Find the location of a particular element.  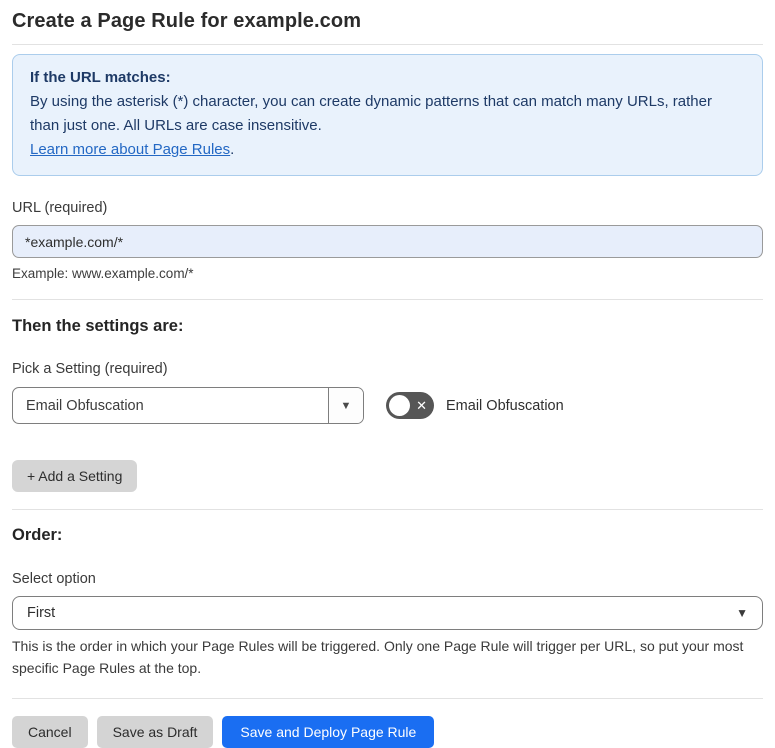

url-example-helper: Example: www.example.com/* is located at coordinates (103, 273).